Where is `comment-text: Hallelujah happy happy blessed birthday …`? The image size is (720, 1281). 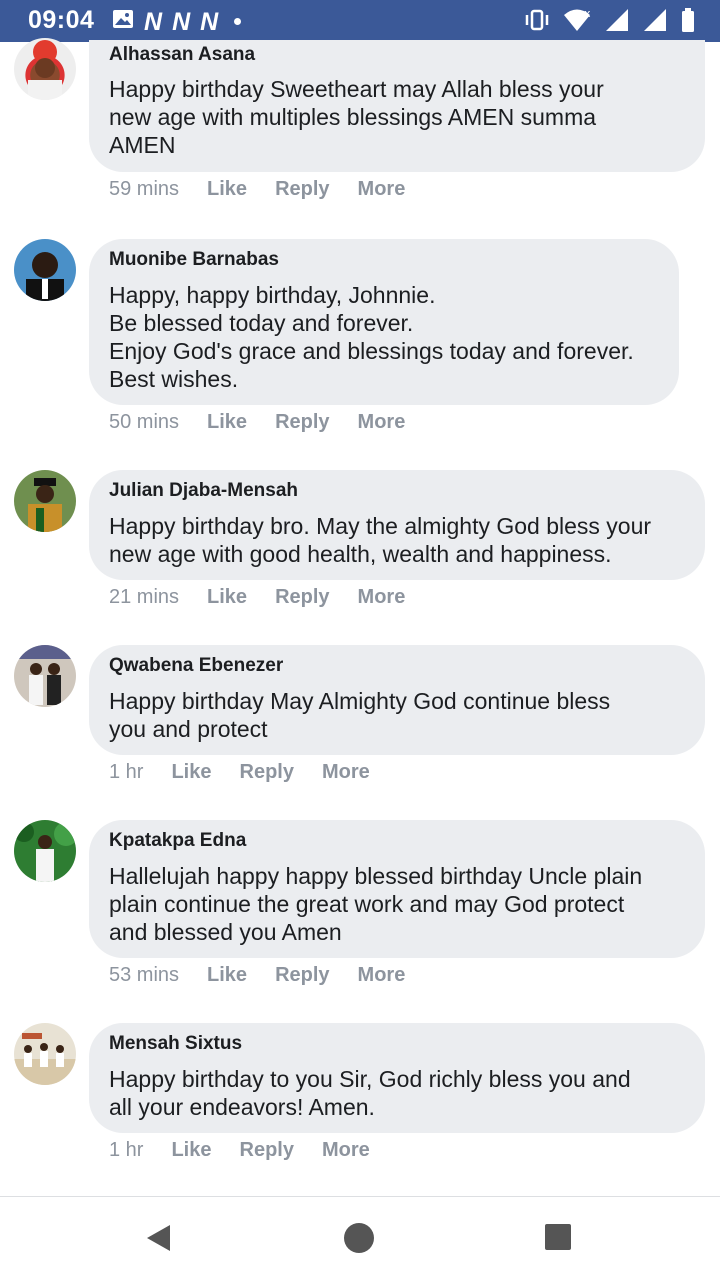
comment-text: Hallelujah happy happy blessed birthday … is located at coordinates (376, 904).